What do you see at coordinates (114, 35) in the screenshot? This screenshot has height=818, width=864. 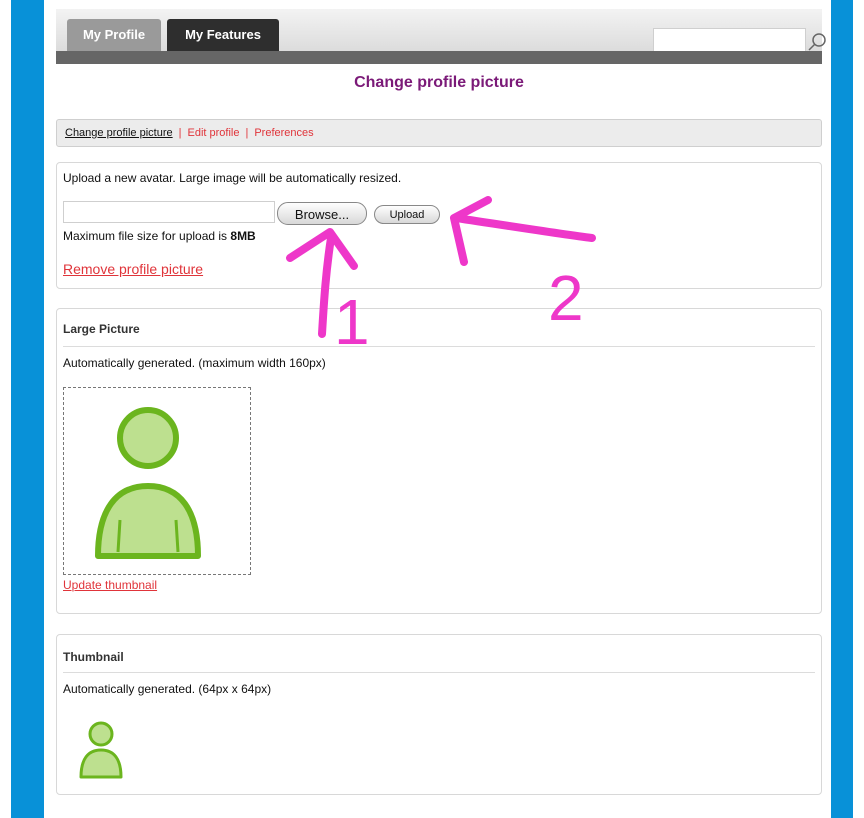 I see `tab-my-profile: My Profile` at bounding box center [114, 35].